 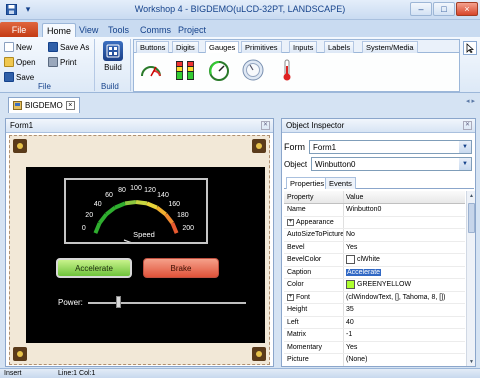 I want to click on property-row: Name Winbutton0, so click(x=374, y=210).